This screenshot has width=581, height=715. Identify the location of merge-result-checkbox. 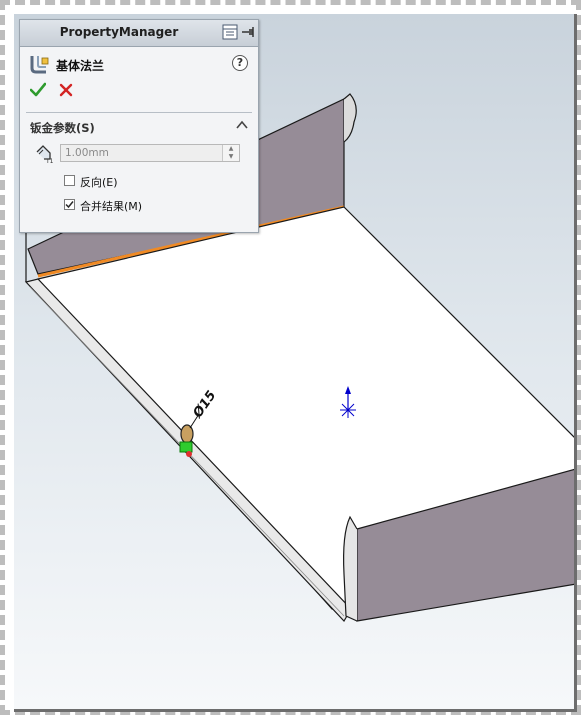
(69, 204).